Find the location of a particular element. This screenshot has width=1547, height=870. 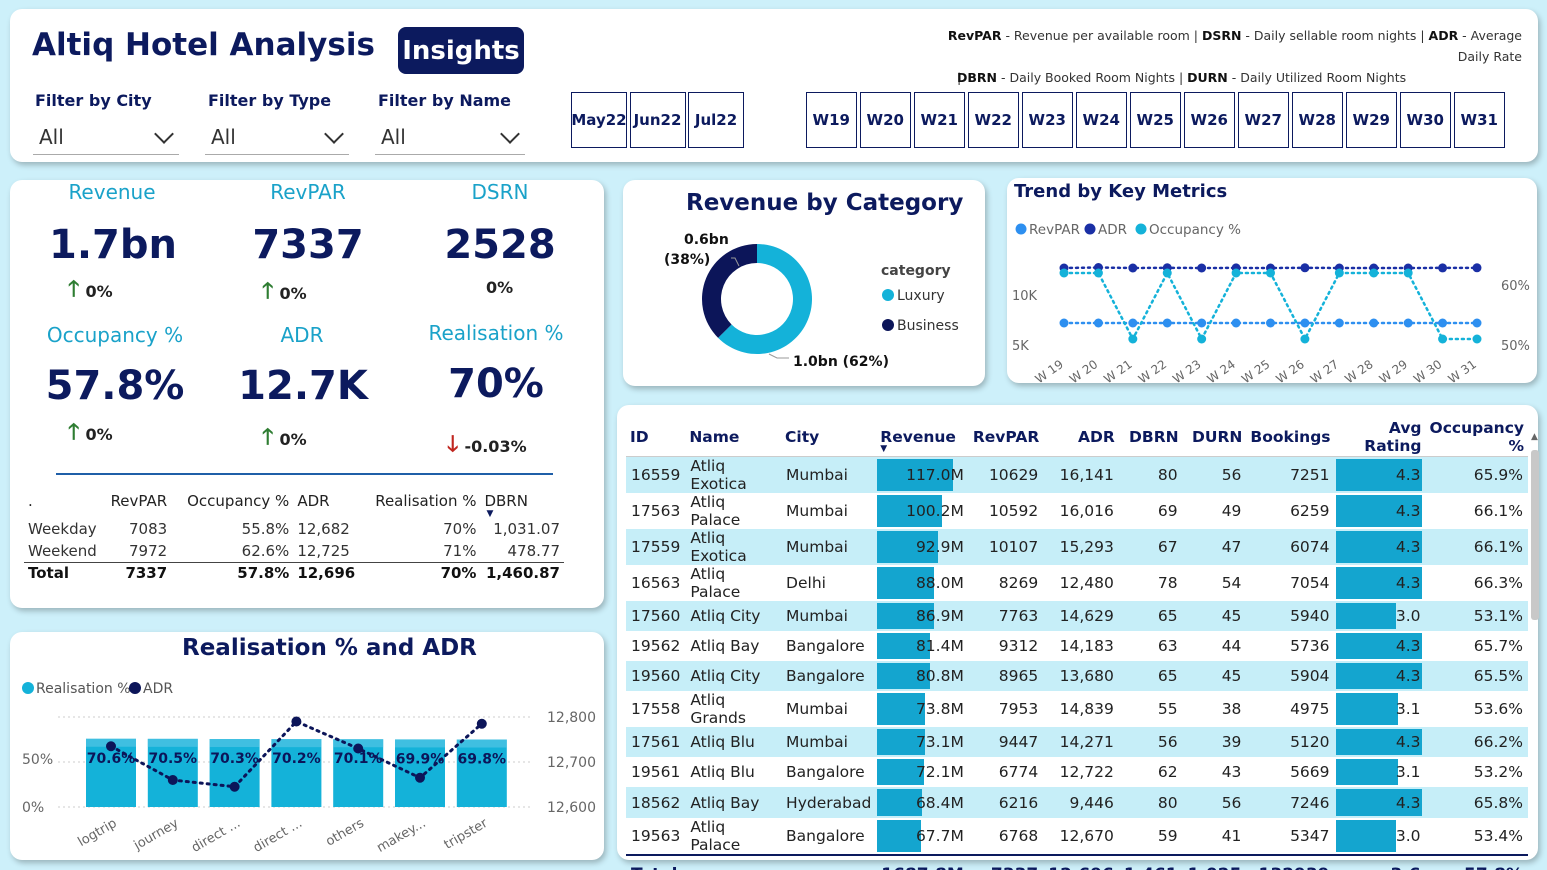

table-cell: 16,141 is located at coordinates (1081, 474).